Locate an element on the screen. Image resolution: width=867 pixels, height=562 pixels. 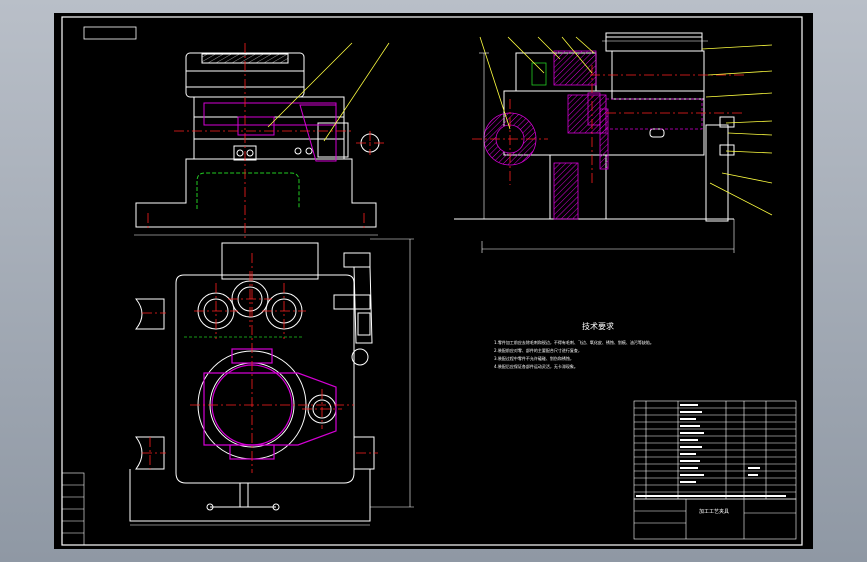
side-section-hidden is located at coordinates (539, 74).